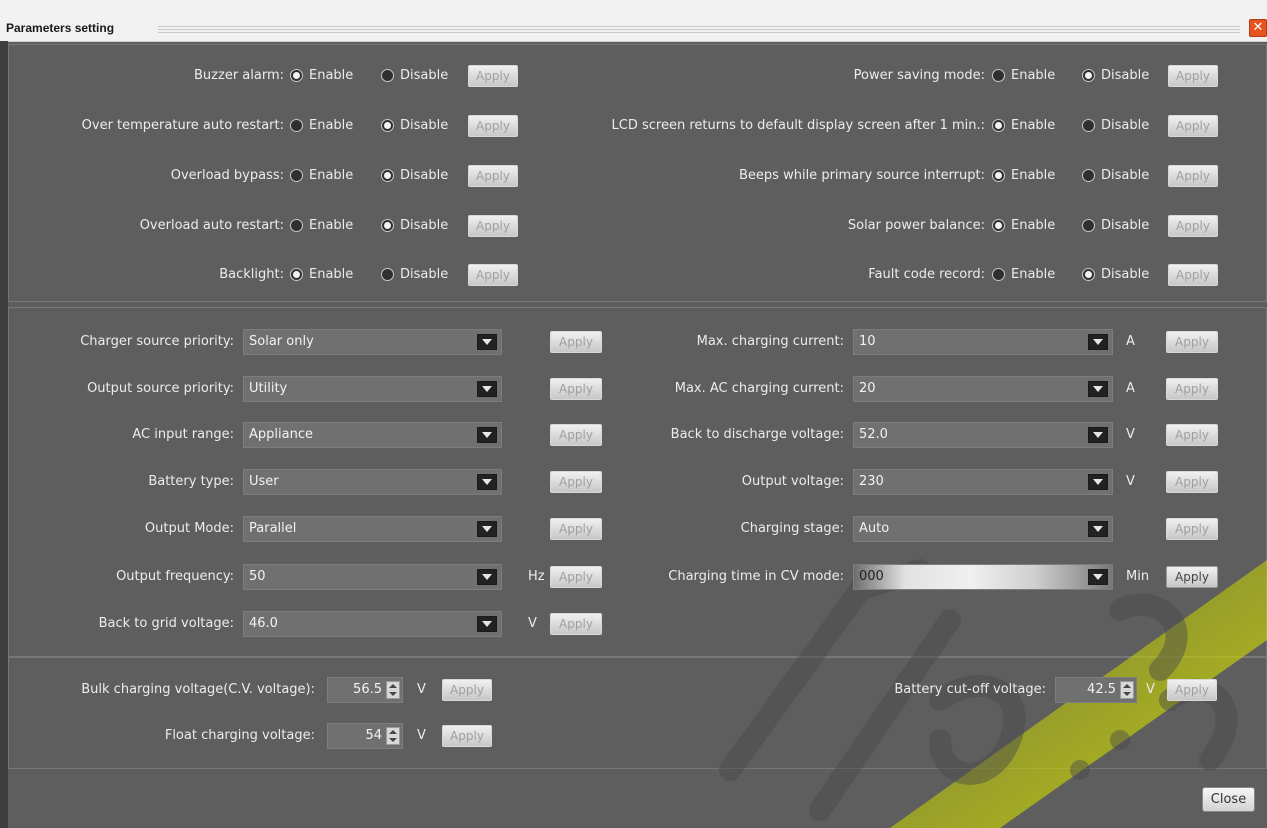  I want to click on output-mode-apply-button: Apply, so click(576, 529).